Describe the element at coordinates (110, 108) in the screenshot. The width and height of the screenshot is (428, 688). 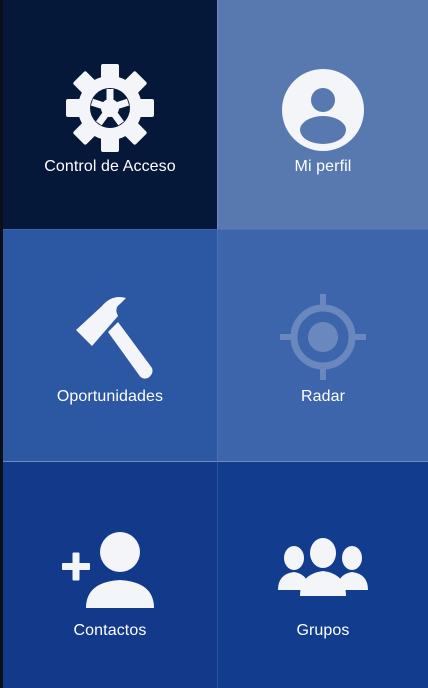
I see `gear-icon` at that location.